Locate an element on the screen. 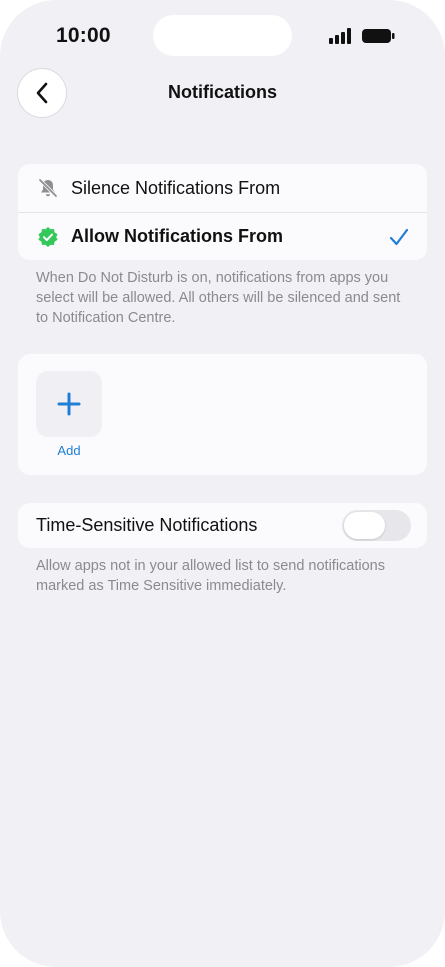 Image resolution: width=445 pixels, height=967 pixels. plus-icon is located at coordinates (69, 404).